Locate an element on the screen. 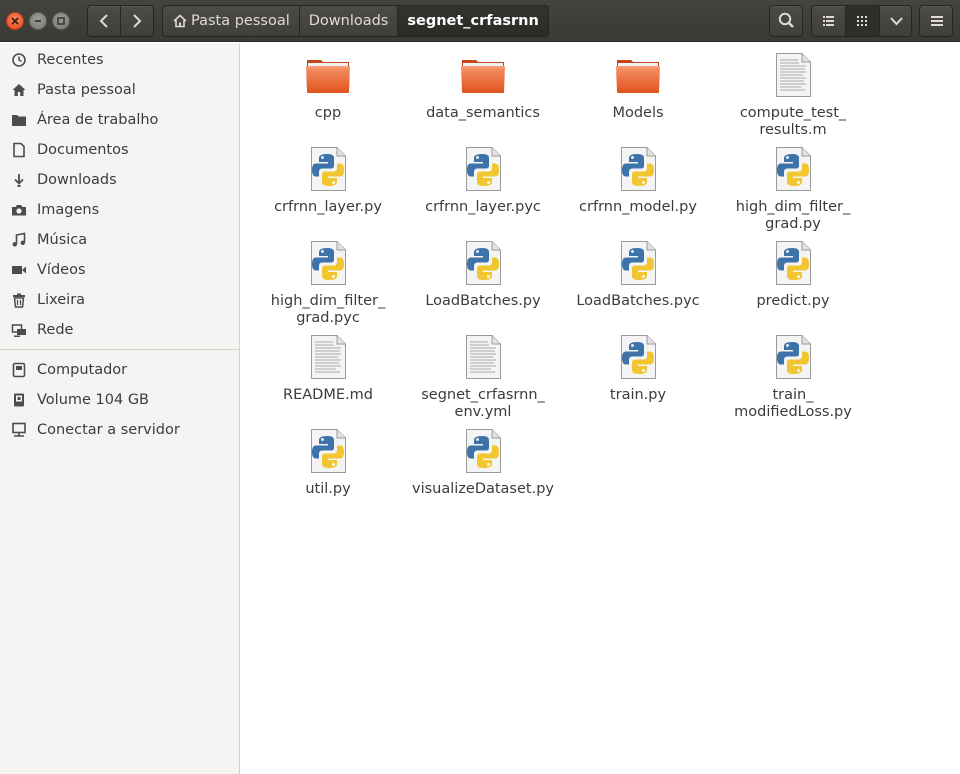 This screenshot has width=960, height=774. file-item: util.py is located at coordinates (328, 462).